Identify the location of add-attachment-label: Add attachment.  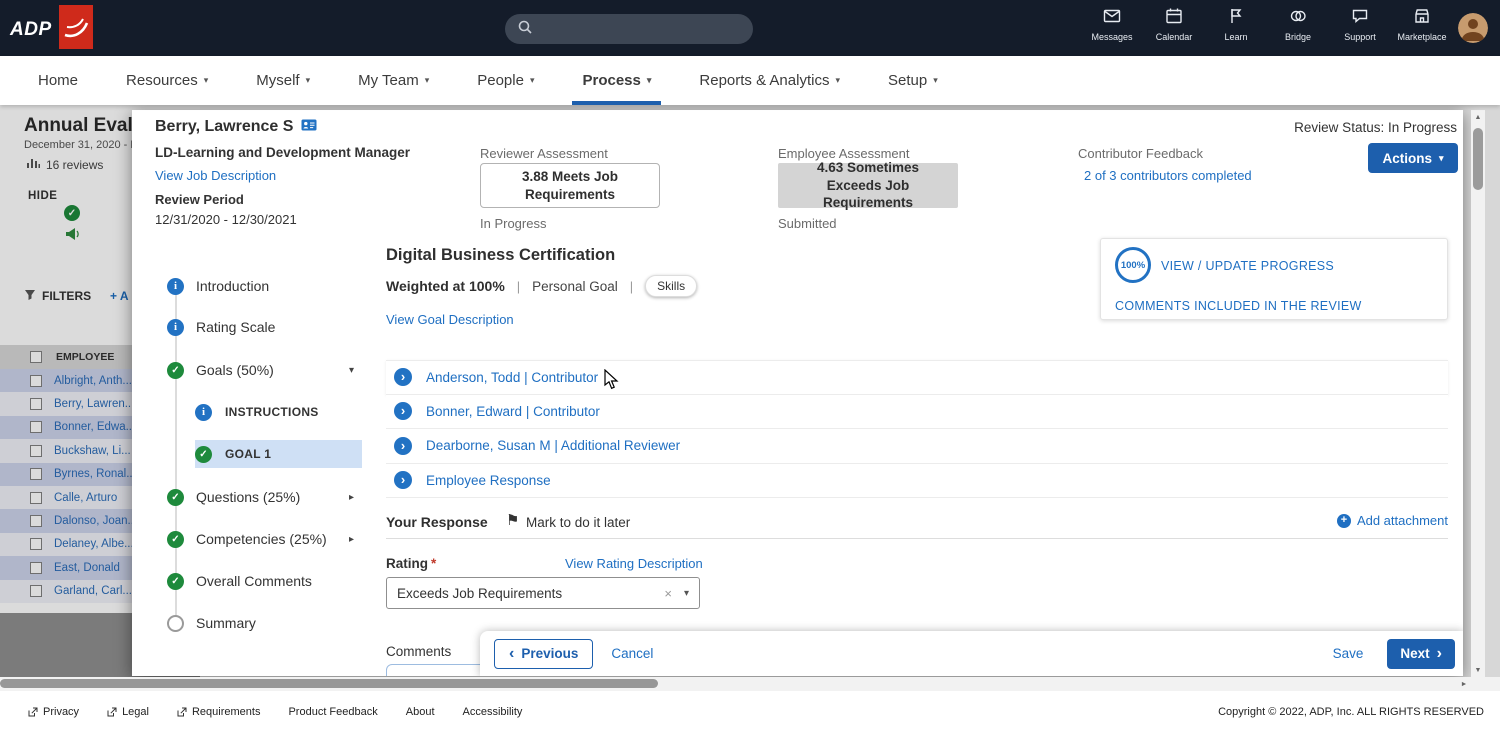
(1402, 520).